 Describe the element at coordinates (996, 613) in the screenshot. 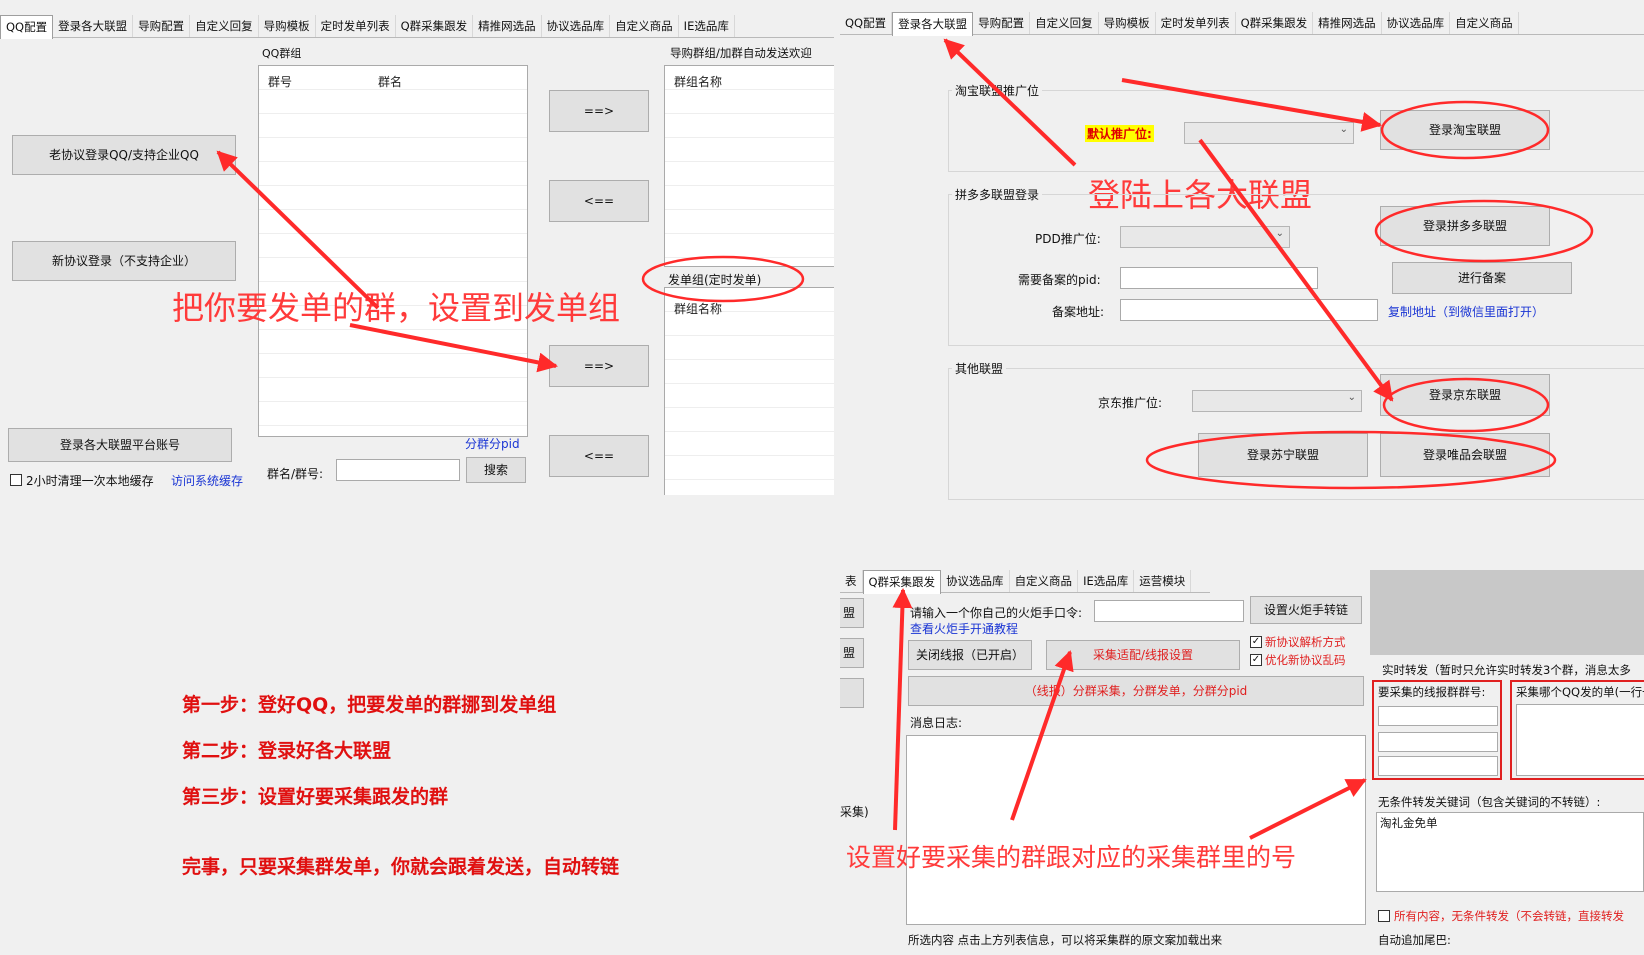

I see `torch-token-label: 请输入一个你自己的火炬手口令:` at that location.